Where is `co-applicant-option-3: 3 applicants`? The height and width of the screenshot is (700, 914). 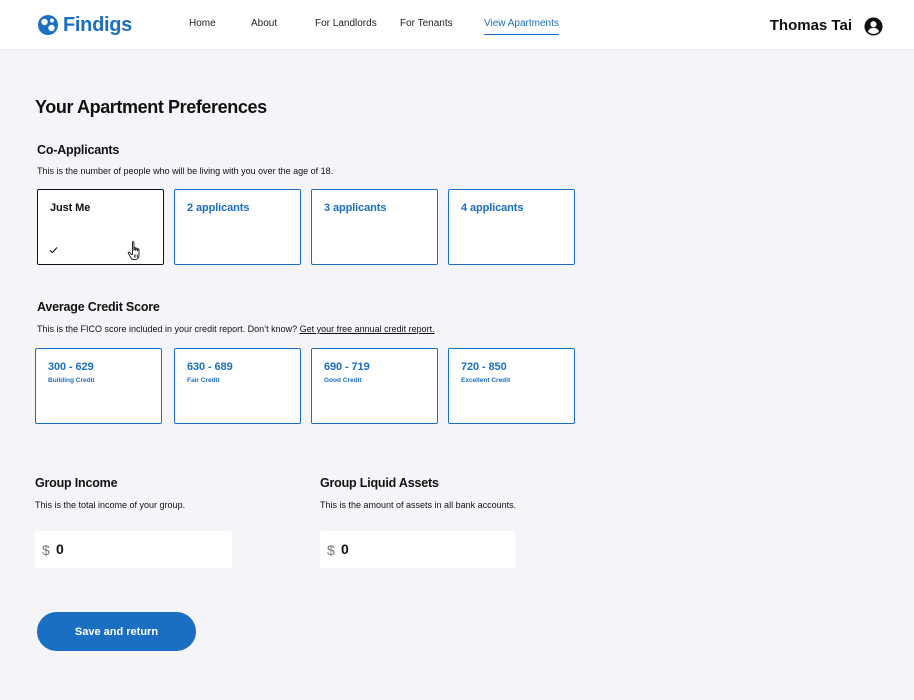 co-applicant-option-3: 3 applicants is located at coordinates (374, 227).